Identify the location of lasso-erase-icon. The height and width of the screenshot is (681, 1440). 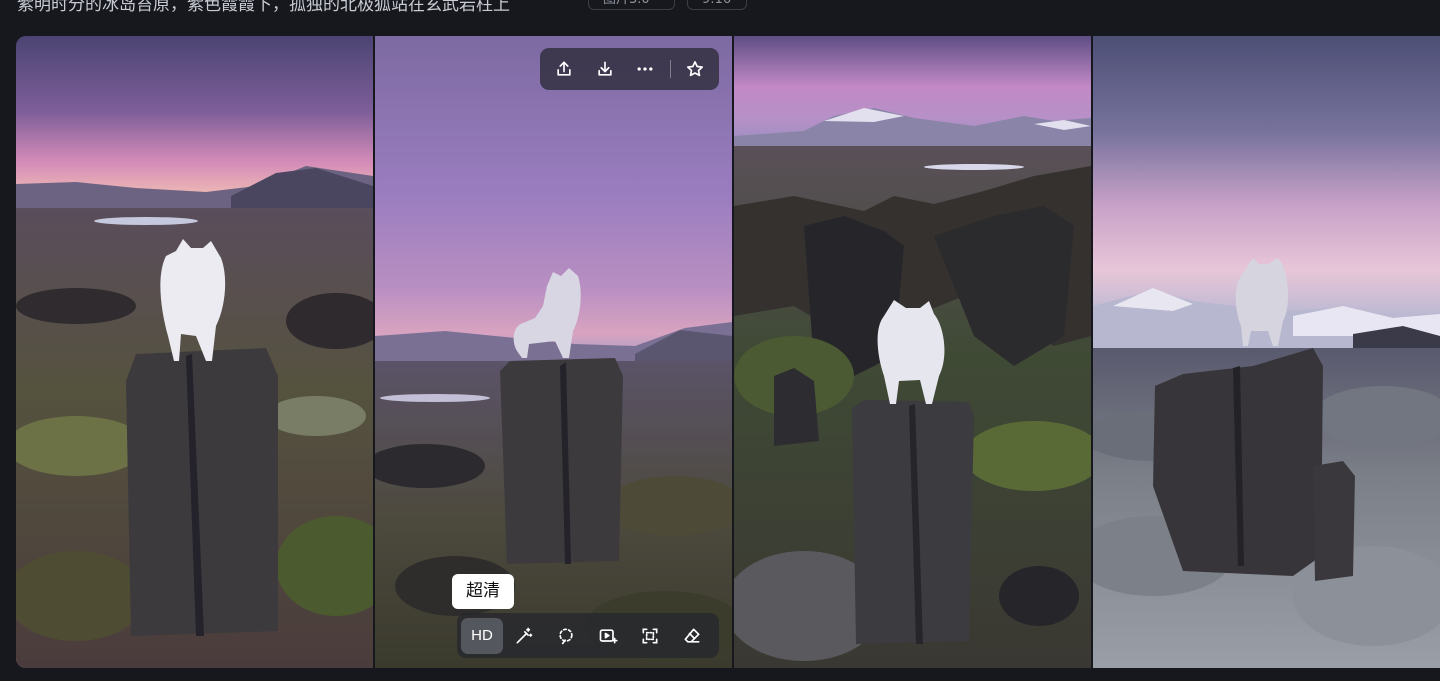
(566, 636).